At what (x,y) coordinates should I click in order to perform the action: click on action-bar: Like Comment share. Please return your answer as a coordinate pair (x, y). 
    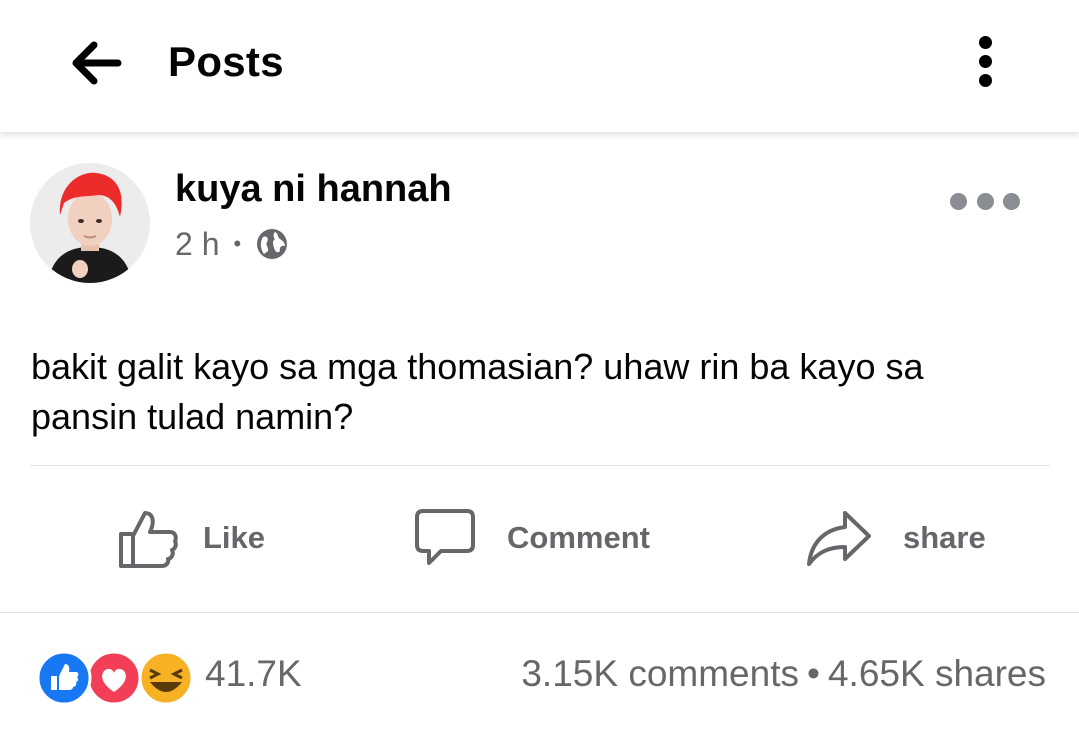
    Looking at the image, I should click on (539, 537).